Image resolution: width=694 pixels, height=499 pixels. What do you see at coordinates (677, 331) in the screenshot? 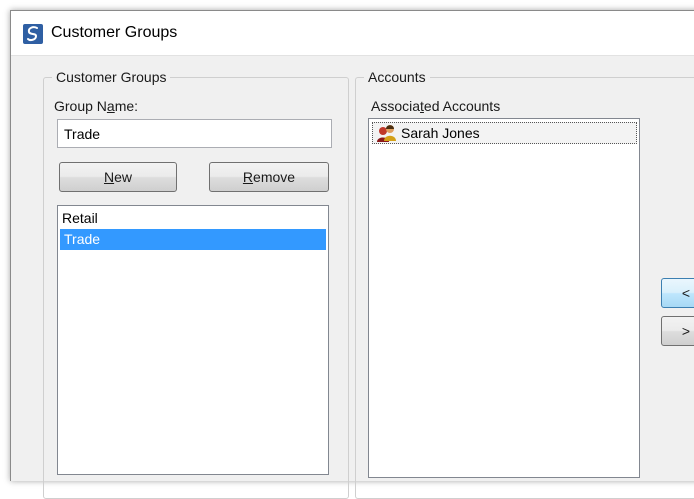
I see `move-right-button: >` at bounding box center [677, 331].